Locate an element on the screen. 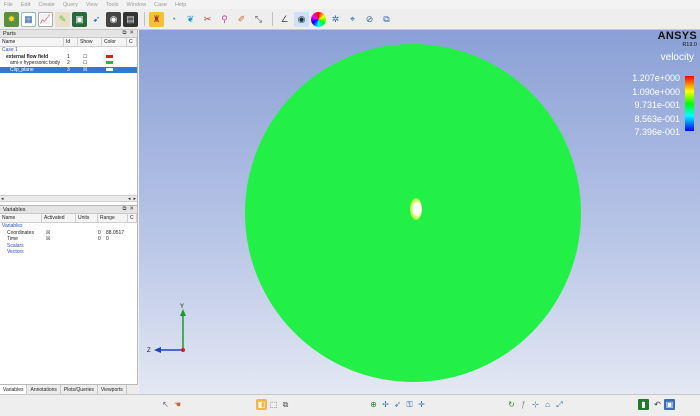 The height and width of the screenshot is (416, 700). rotate-icon: ✲ is located at coordinates (335, 19).